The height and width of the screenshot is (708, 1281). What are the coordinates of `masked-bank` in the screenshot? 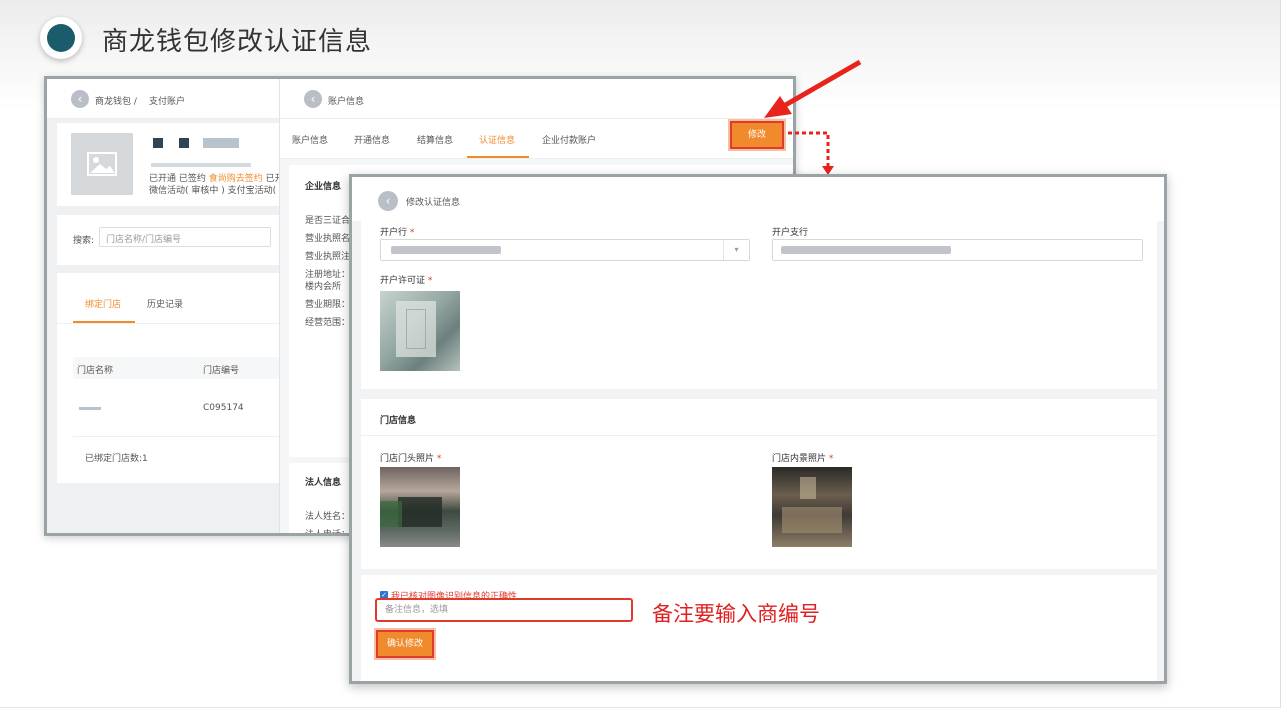 It's located at (446, 250).